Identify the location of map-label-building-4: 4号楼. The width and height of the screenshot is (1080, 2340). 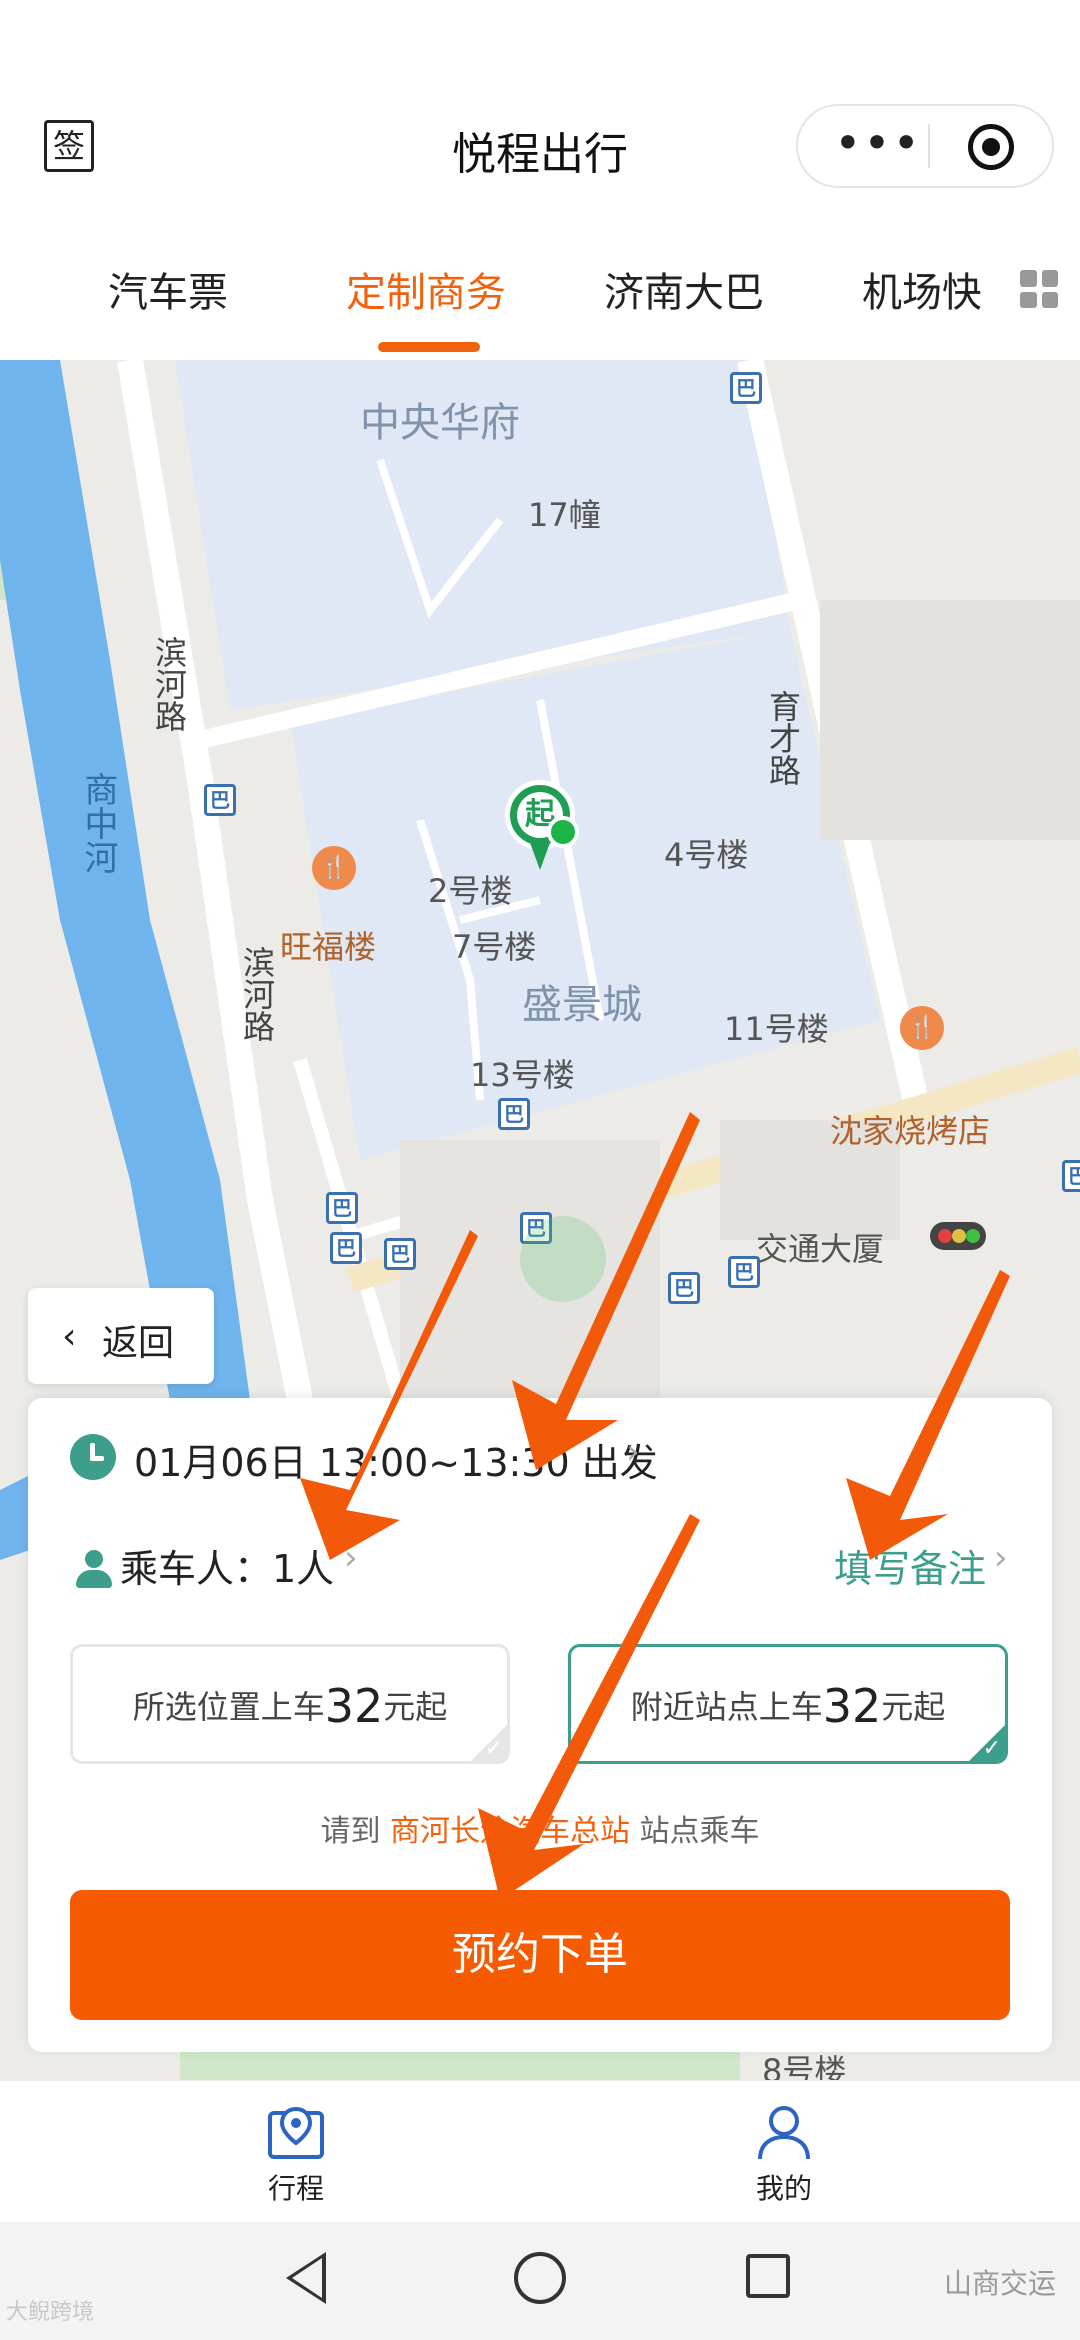
(706, 855).